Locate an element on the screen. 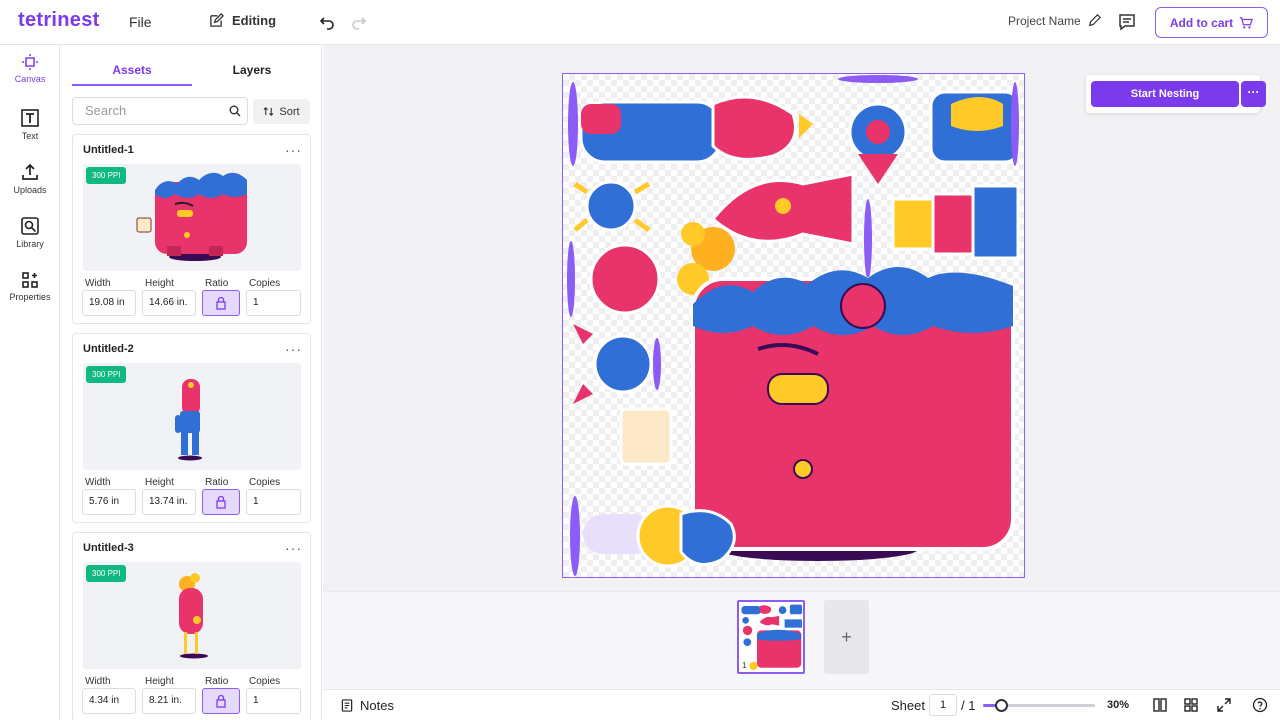 This screenshot has height=720, width=1280. height-input: 8.21 in. is located at coordinates (169, 701).